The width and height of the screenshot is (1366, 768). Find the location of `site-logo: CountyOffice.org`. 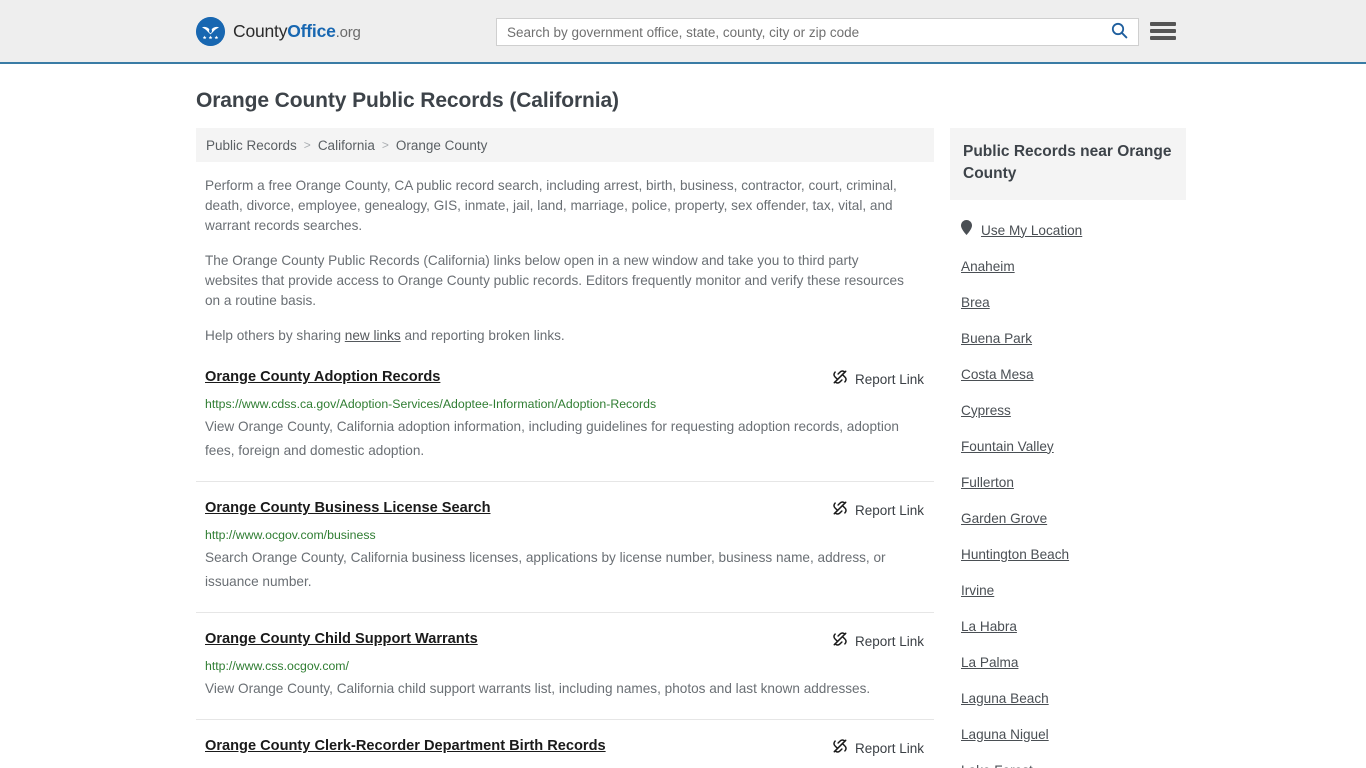

site-logo: CountyOffice.org is located at coordinates (278, 31).